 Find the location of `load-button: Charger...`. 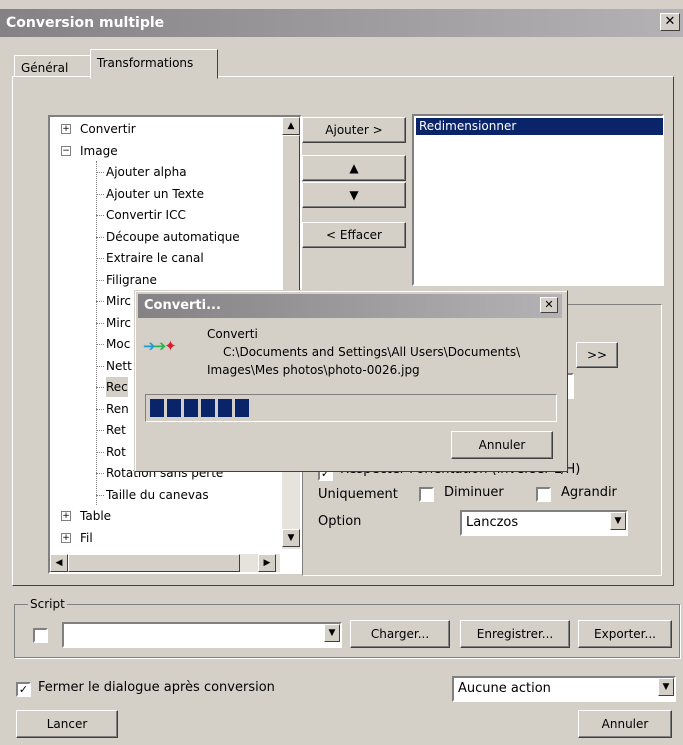

load-button: Charger... is located at coordinates (400, 634).